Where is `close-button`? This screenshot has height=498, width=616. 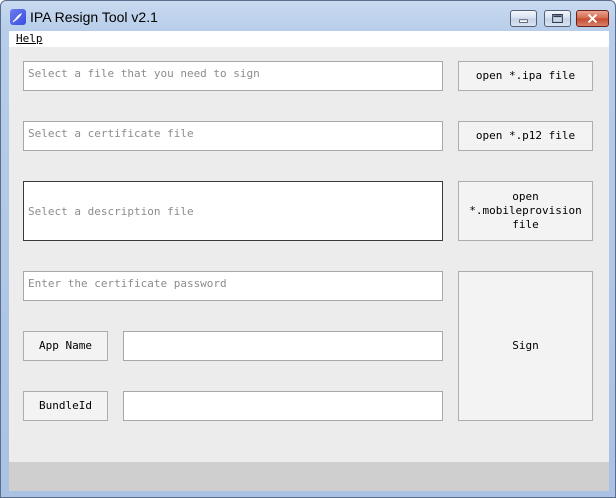
close-button is located at coordinates (592, 18).